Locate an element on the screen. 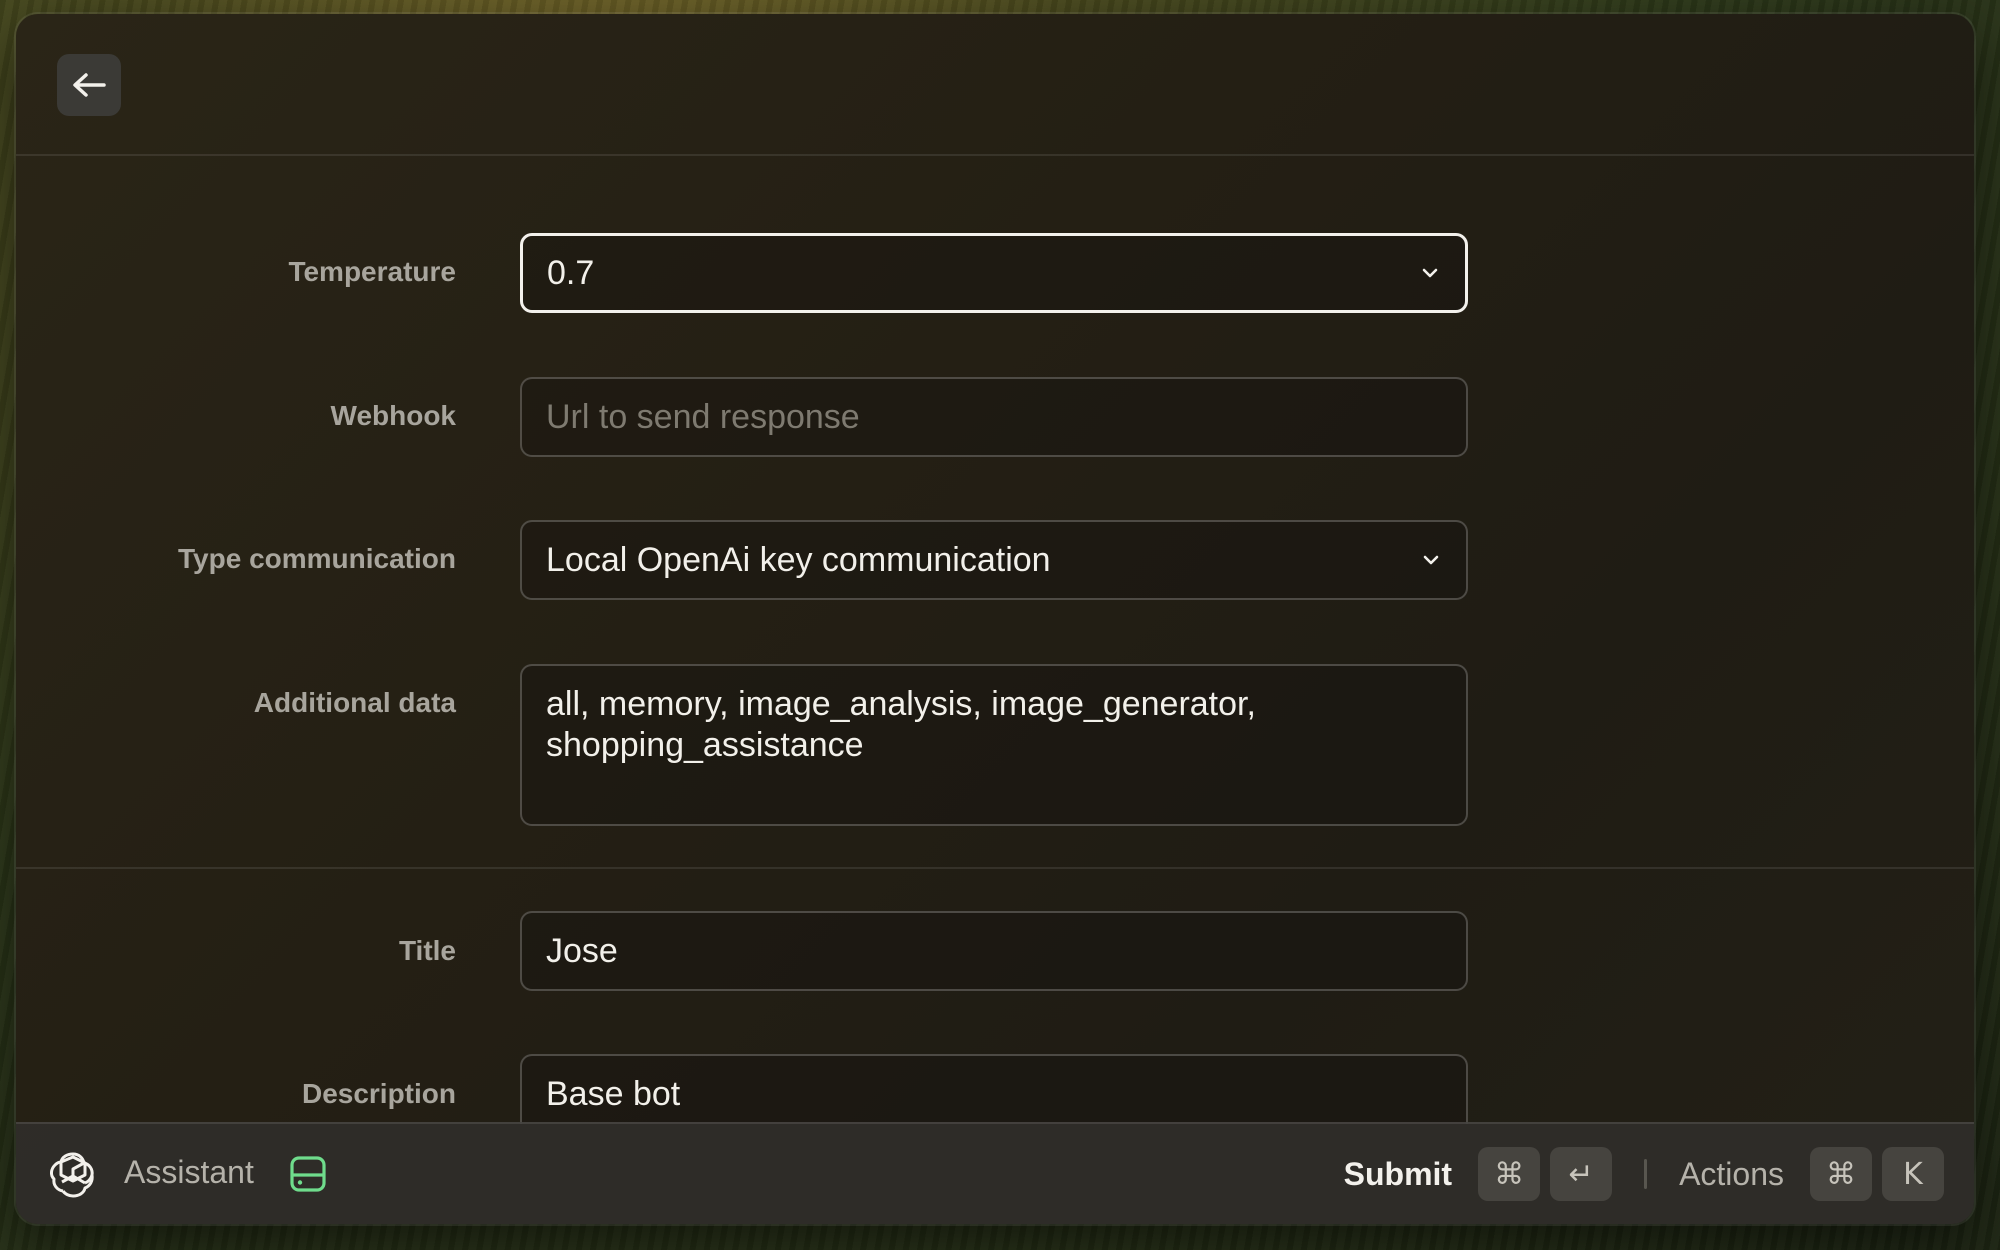 The height and width of the screenshot is (1250, 2000). type-communication-select: Local OpenAi key communication is located at coordinates (994, 560).